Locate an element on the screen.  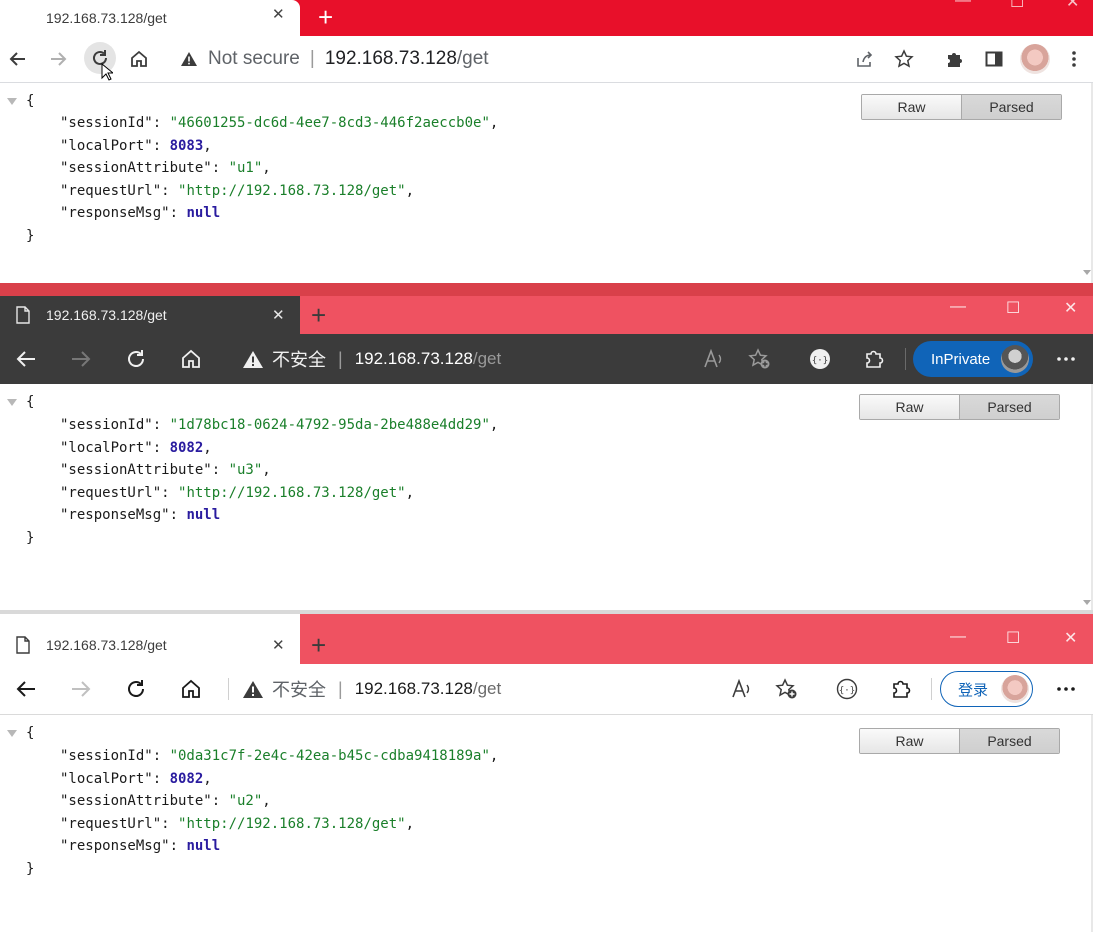
star-icon is located at coordinates (904, 59).